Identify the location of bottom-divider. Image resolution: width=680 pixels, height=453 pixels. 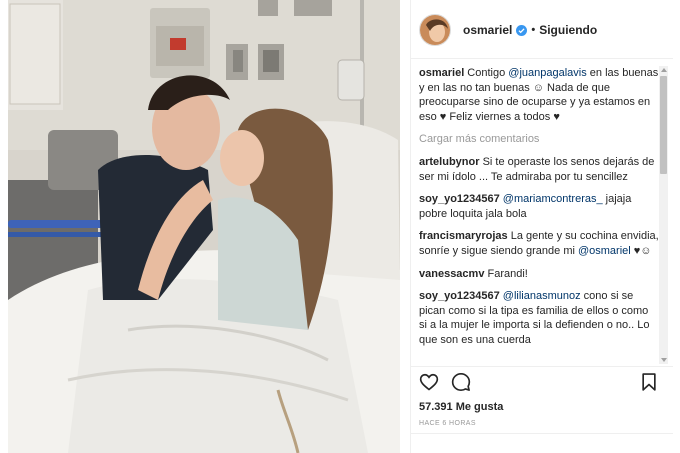
(542, 433).